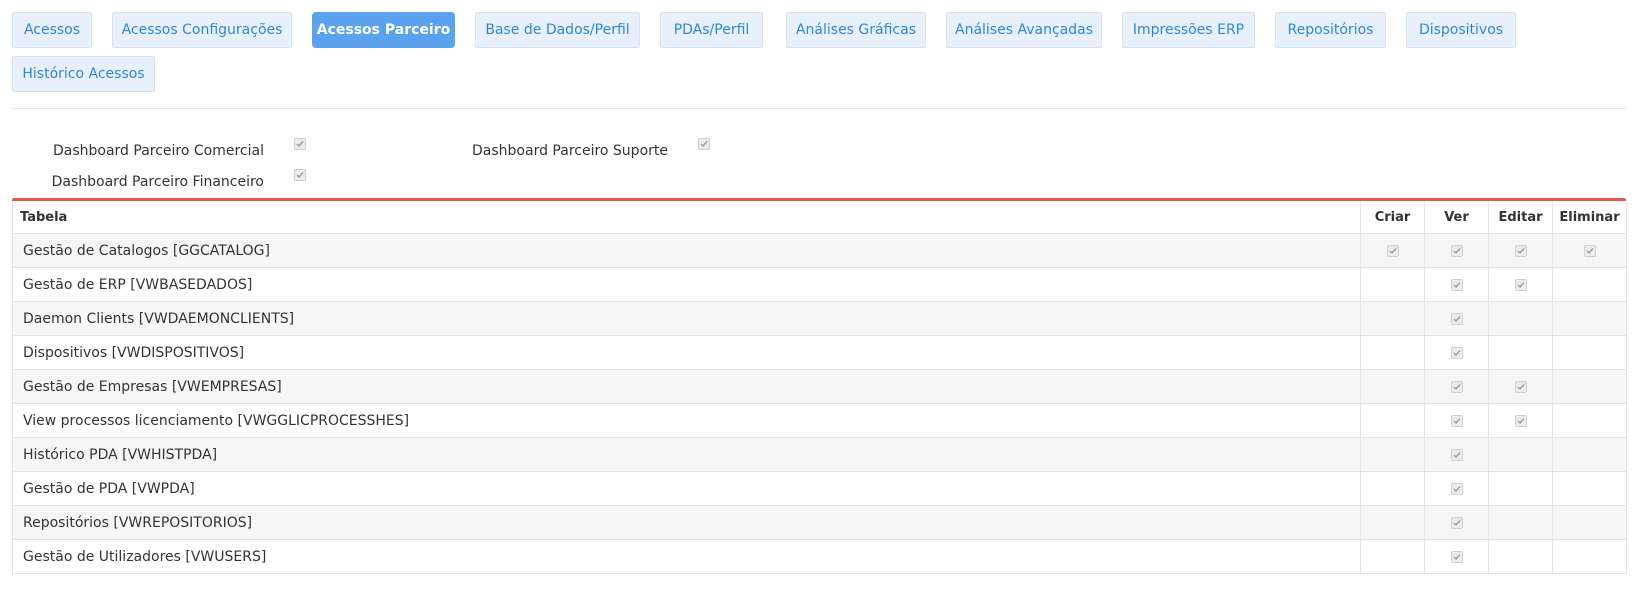 This screenshot has height=611, width=1635. What do you see at coordinates (1330, 30) in the screenshot?
I see `tab-repositorios: Repositórios` at bounding box center [1330, 30].